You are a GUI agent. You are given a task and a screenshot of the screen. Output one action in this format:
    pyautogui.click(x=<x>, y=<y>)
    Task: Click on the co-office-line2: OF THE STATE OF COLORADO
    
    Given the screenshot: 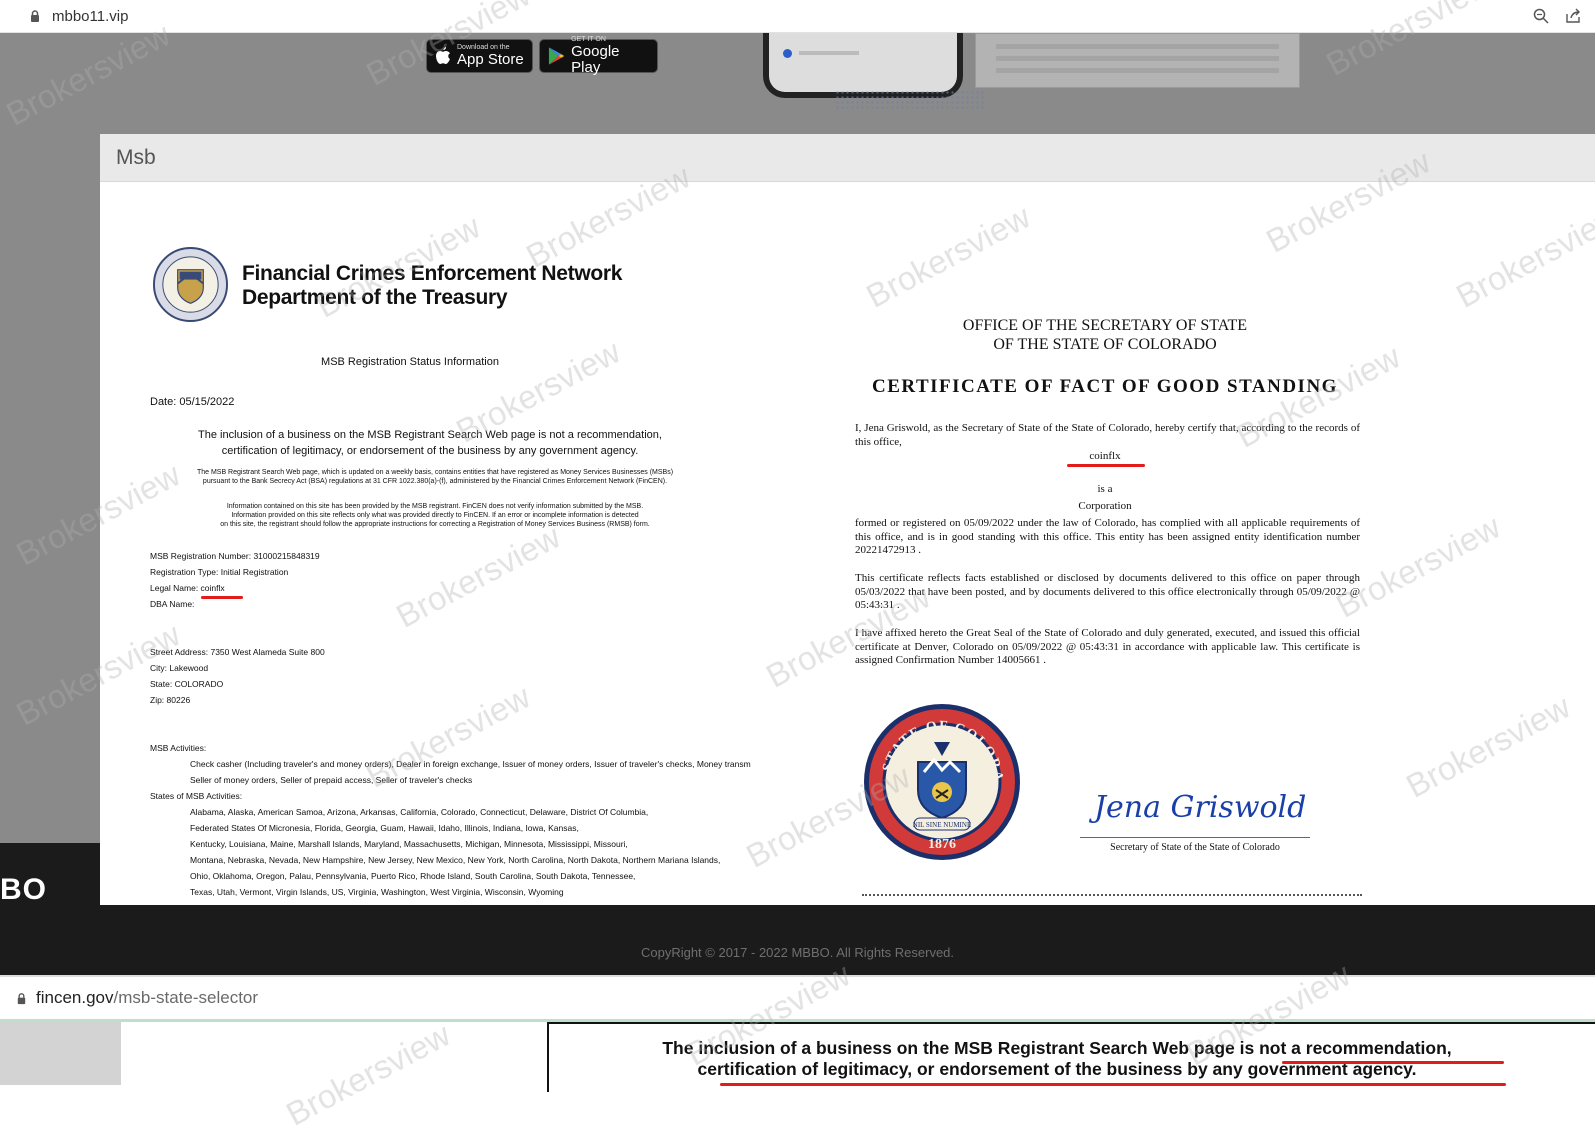 What is the action you would take?
    pyautogui.click(x=1105, y=344)
    